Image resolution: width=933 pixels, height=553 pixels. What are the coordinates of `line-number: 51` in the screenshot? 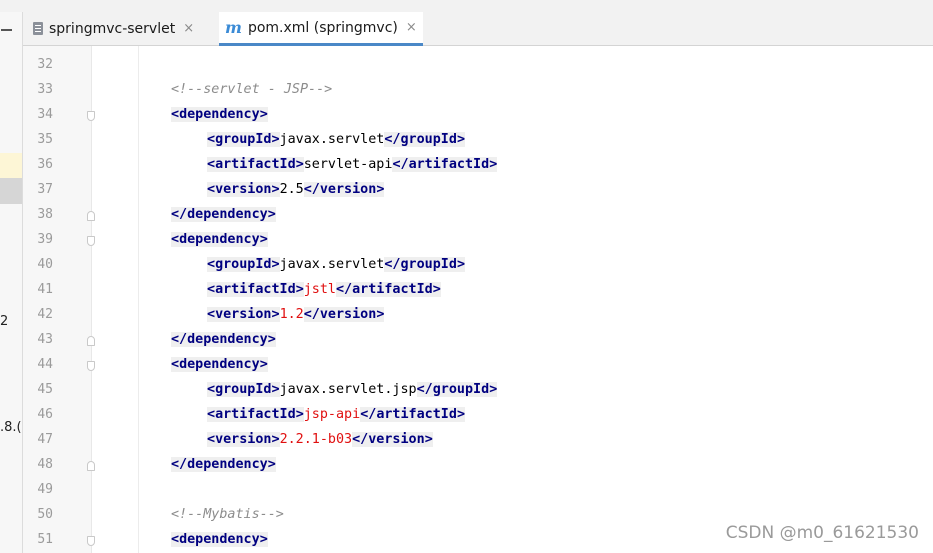 It's located at (45, 539).